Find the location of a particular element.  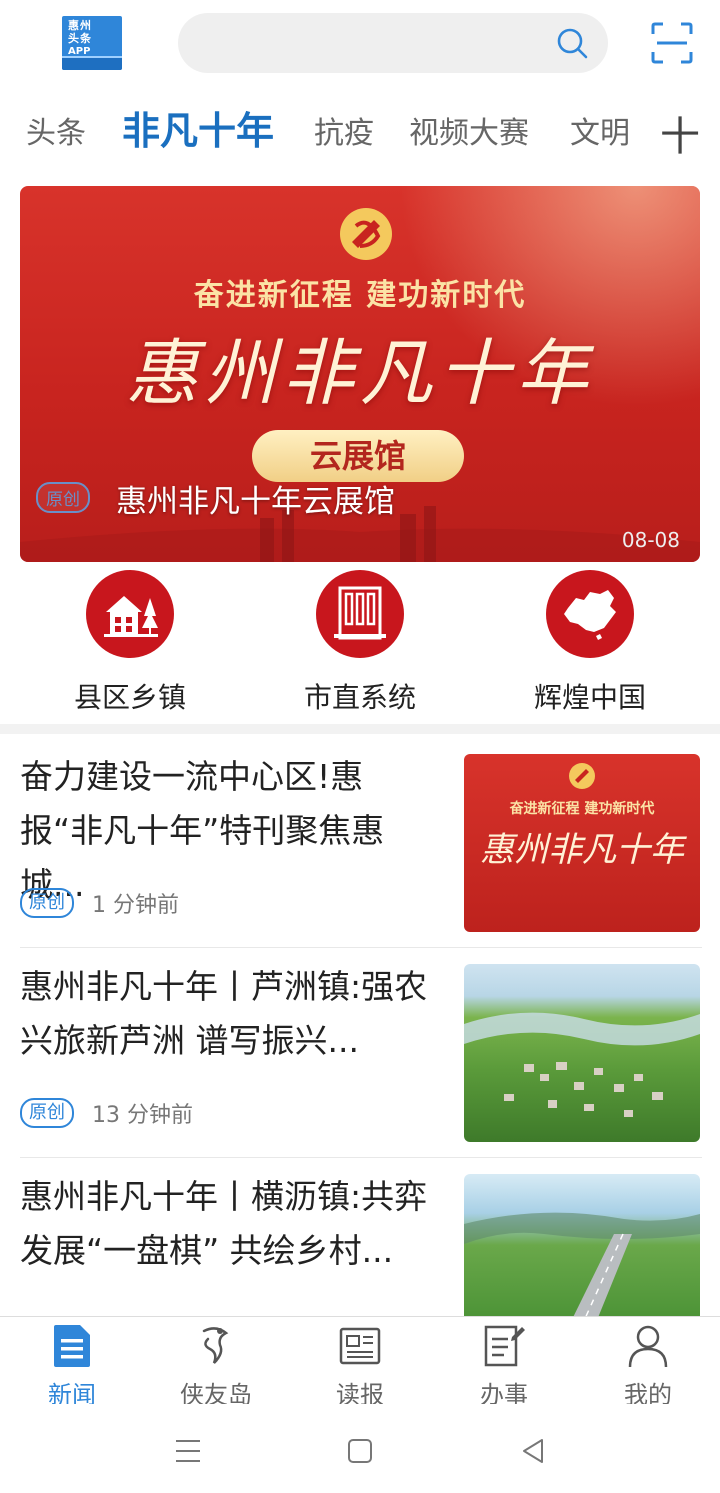

search-input is located at coordinates (393, 43).